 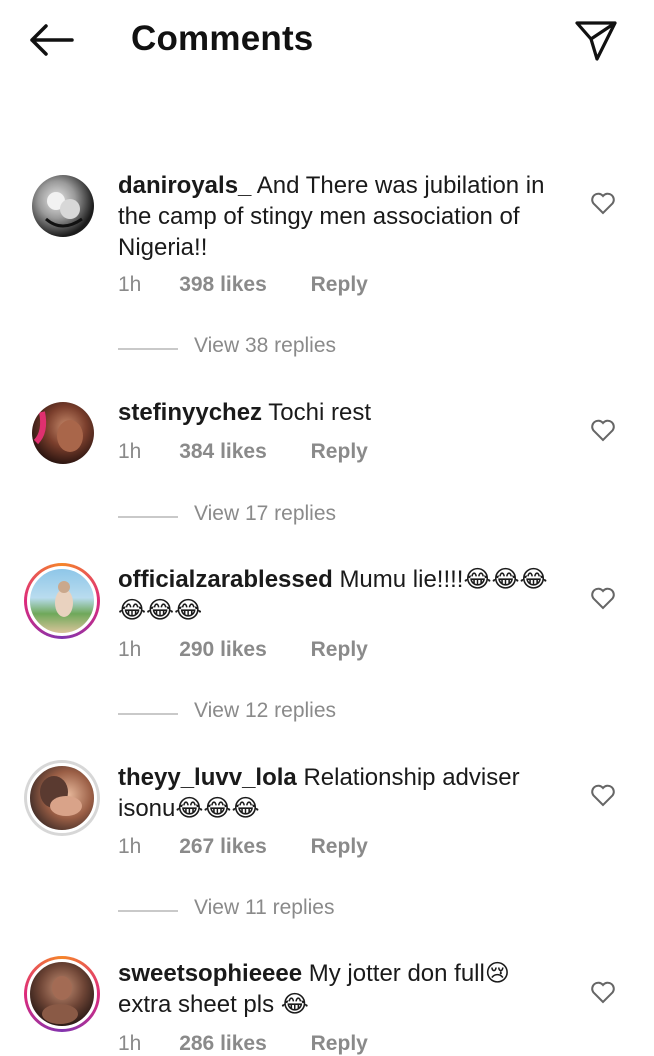 What do you see at coordinates (223, 452) in the screenshot?
I see `comment-likes: 384 likes` at bounding box center [223, 452].